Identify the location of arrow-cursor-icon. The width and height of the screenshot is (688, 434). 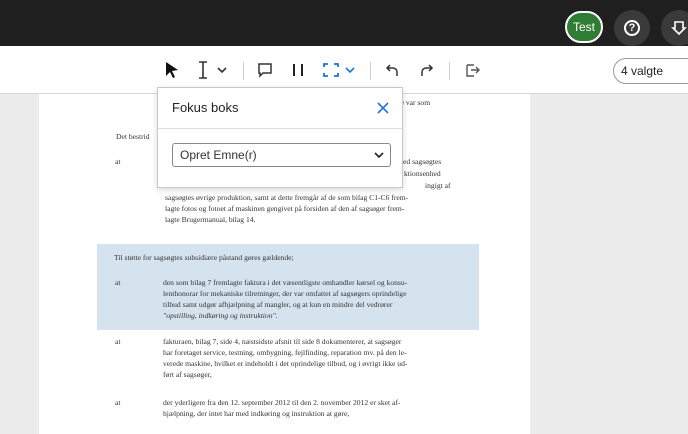
(172, 70).